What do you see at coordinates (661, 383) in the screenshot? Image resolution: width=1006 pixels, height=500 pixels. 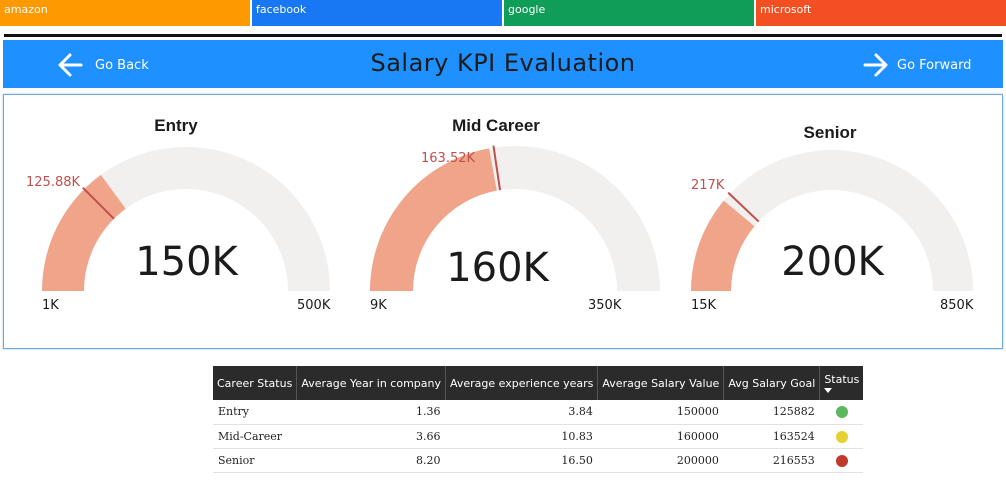 I see `column-header: Average Salary Value` at bounding box center [661, 383].